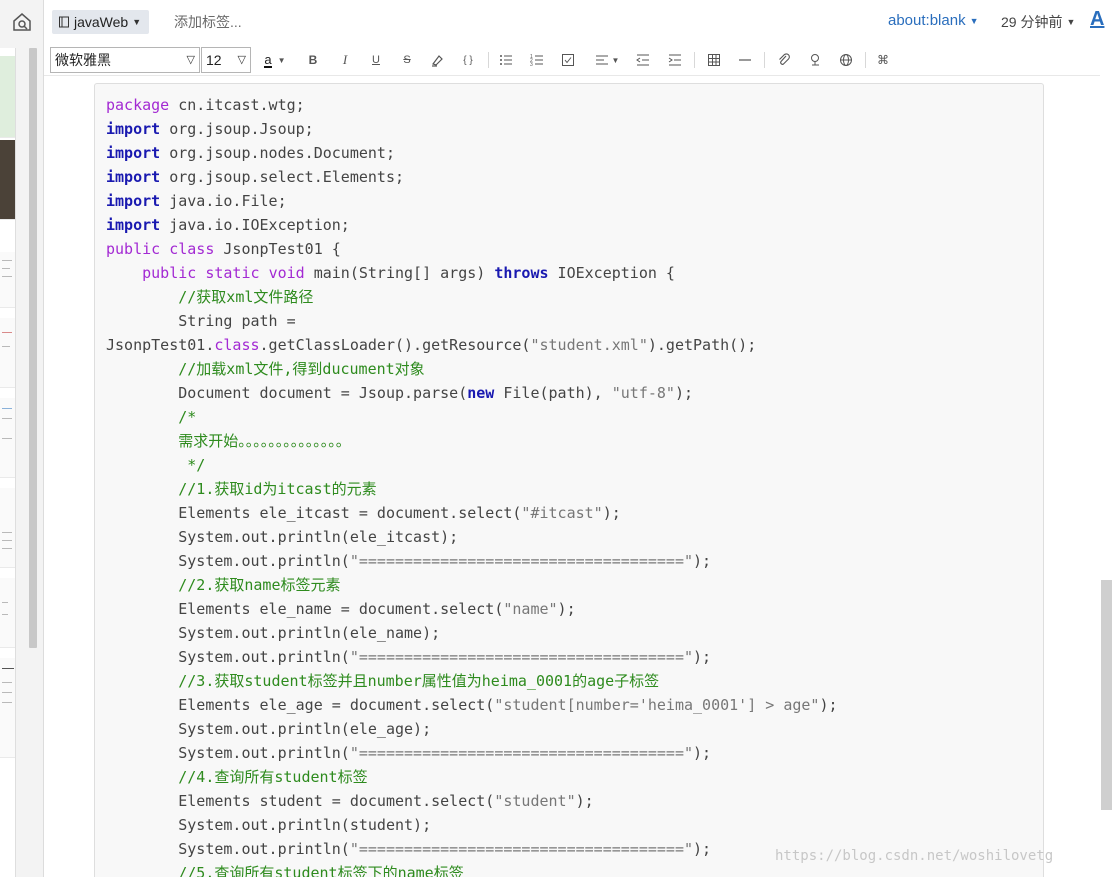 This screenshot has height=877, width=1114. What do you see at coordinates (138, 105) in the screenshot?
I see `code-token: package` at bounding box center [138, 105].